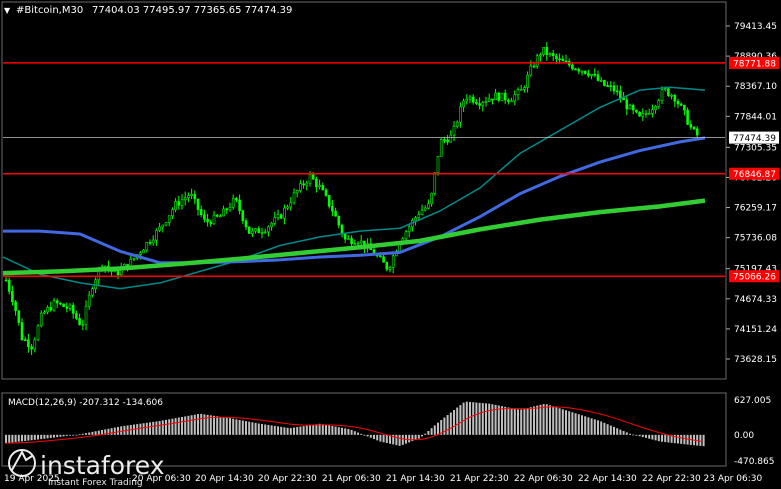 The height and width of the screenshot is (489, 781). Describe the element at coordinates (755, 27) in the screenshot. I see `price-tick-label: 79413.45` at that location.